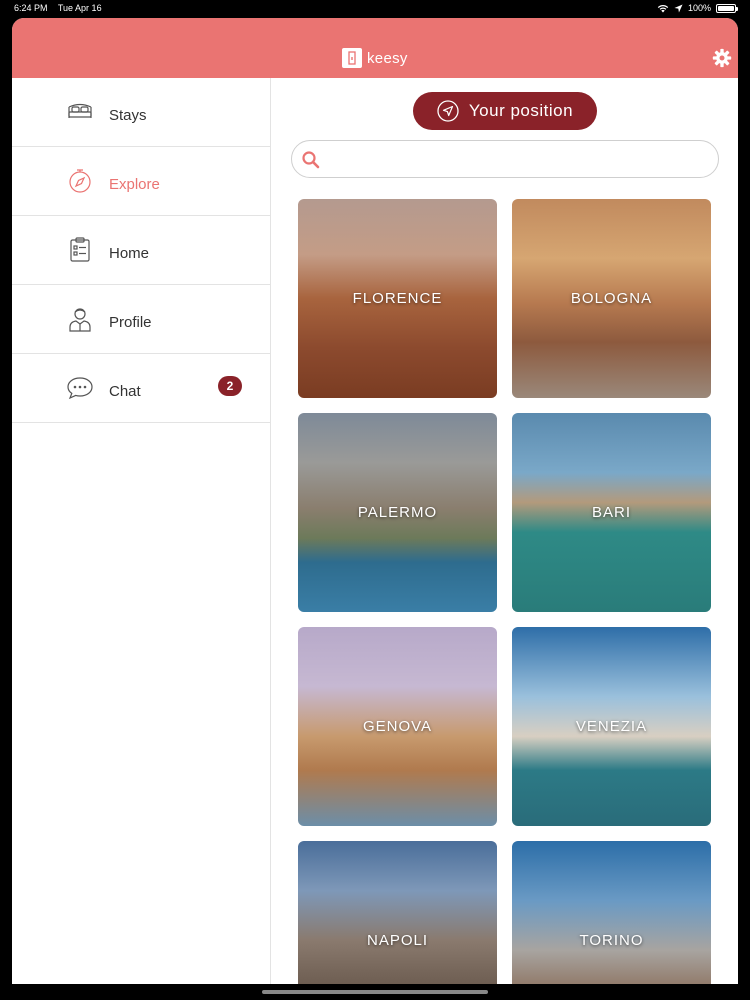  Describe the element at coordinates (518, 159) in the screenshot. I see `search-input` at that location.